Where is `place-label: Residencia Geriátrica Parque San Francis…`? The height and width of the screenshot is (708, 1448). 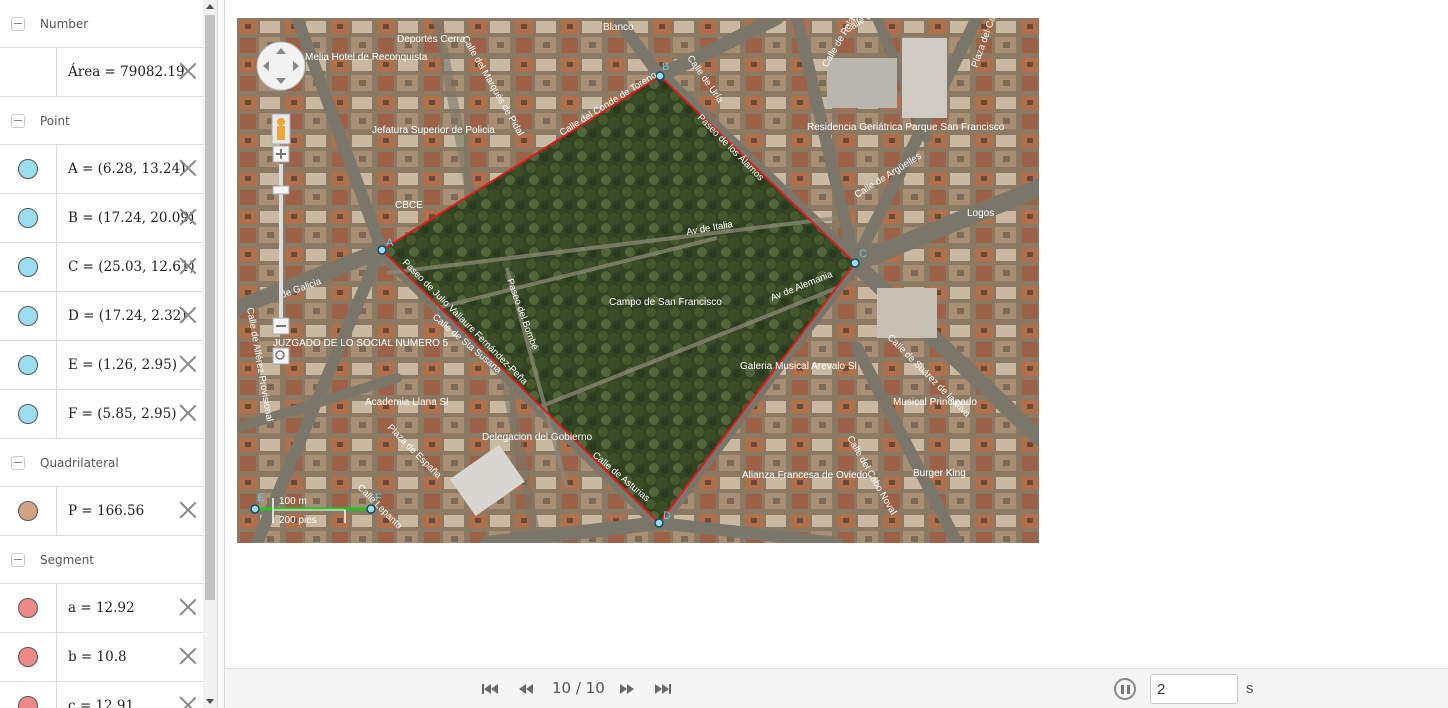 place-label: Residencia Geriátrica Parque San Francis… is located at coordinates (906, 127).